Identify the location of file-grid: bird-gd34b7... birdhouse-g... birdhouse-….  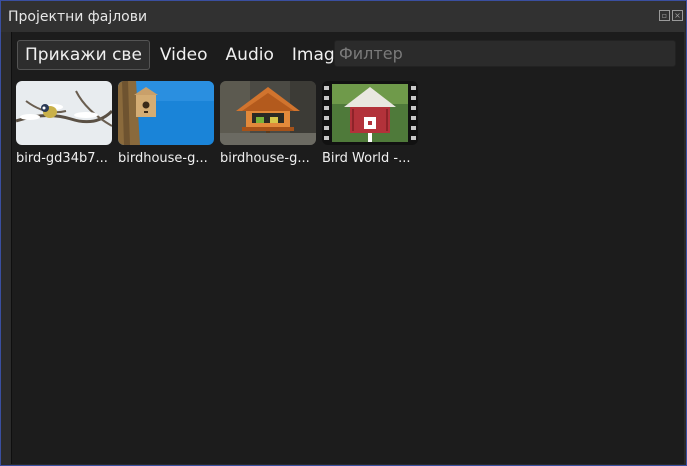
(217, 123).